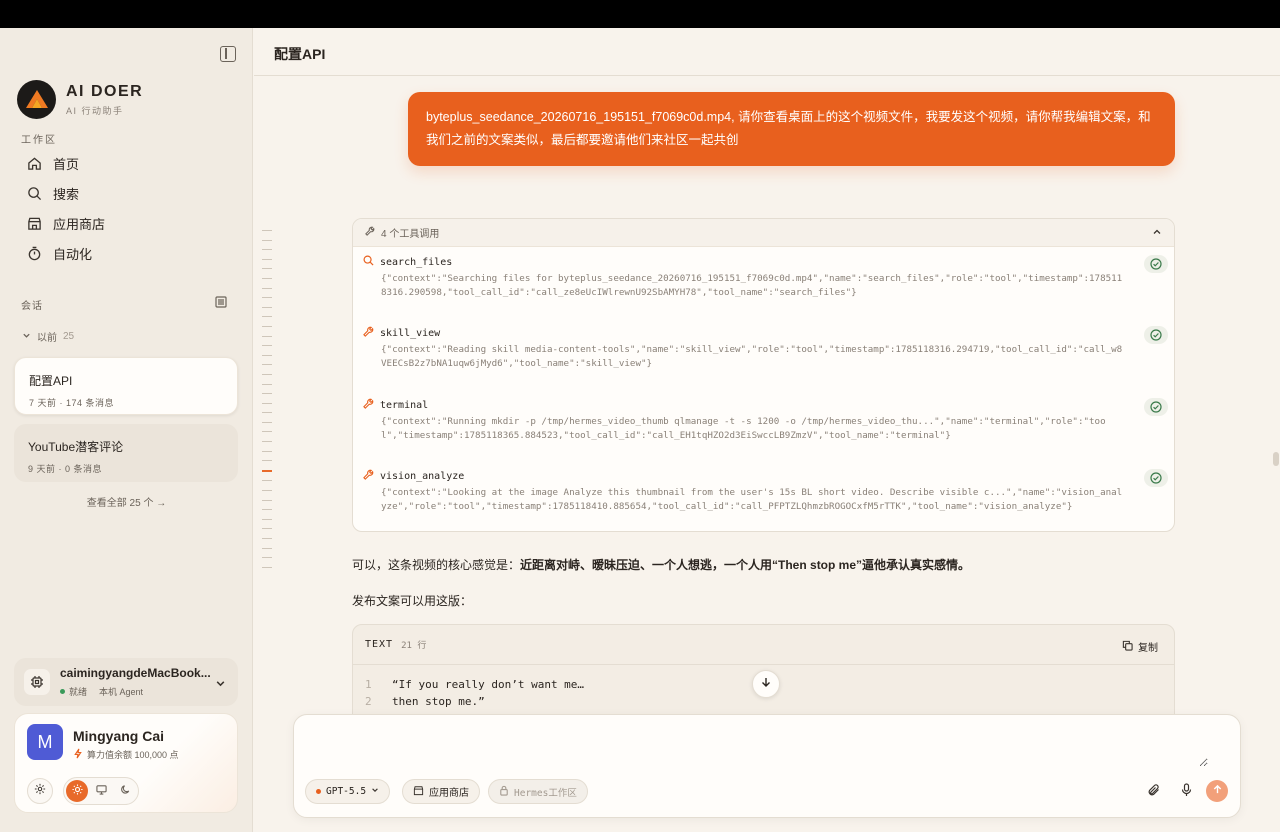 The width and height of the screenshot is (1280, 832). I want to click on line-number: 1, so click(368, 684).